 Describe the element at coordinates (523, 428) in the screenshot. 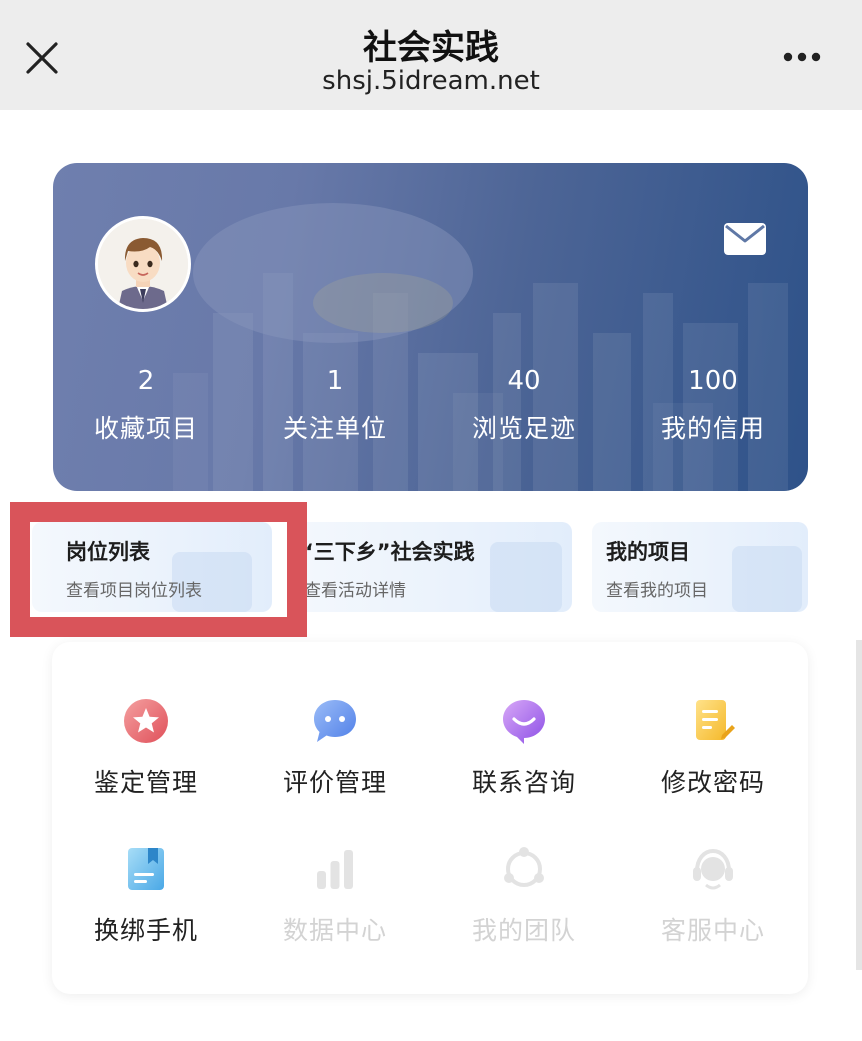

I see `stat-label: 浏览足迹` at that location.